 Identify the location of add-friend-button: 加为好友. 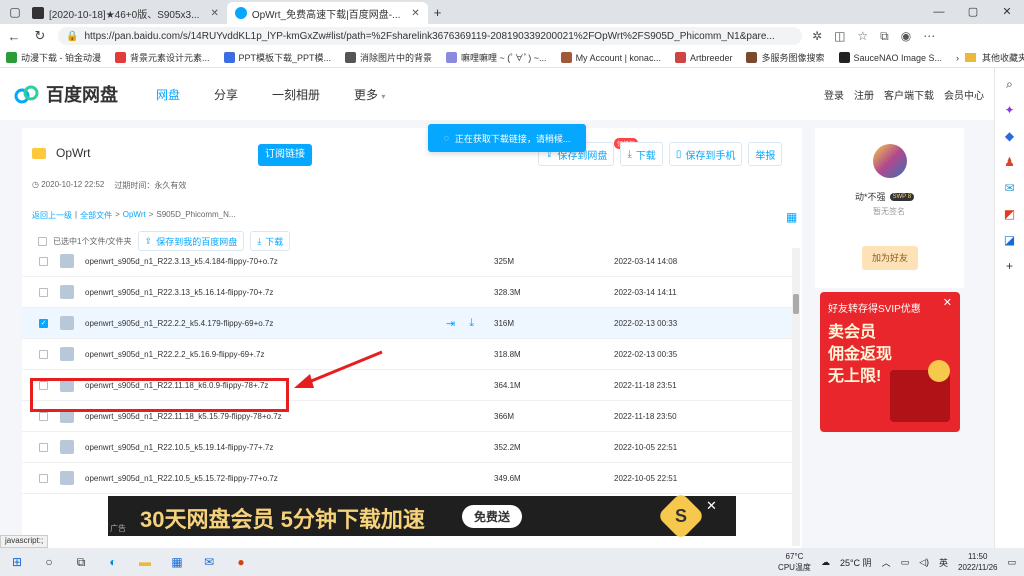
(890, 258).